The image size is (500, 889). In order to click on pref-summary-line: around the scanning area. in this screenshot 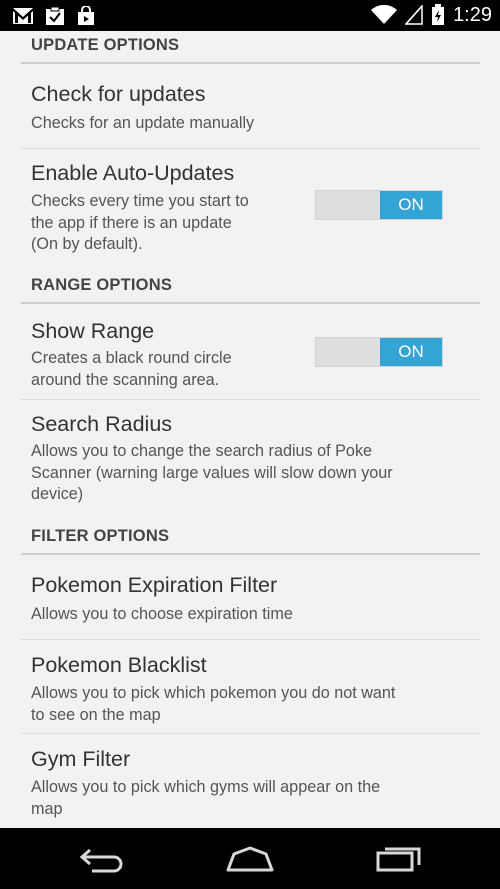, I will do `click(125, 379)`.